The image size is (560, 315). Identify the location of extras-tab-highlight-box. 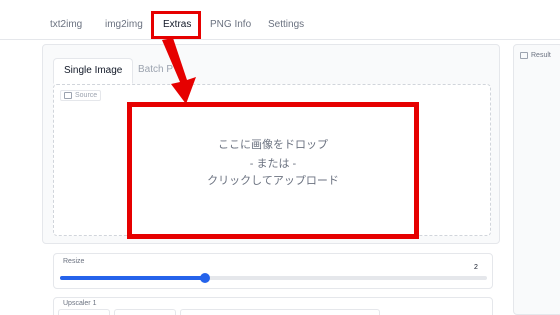
(176, 25).